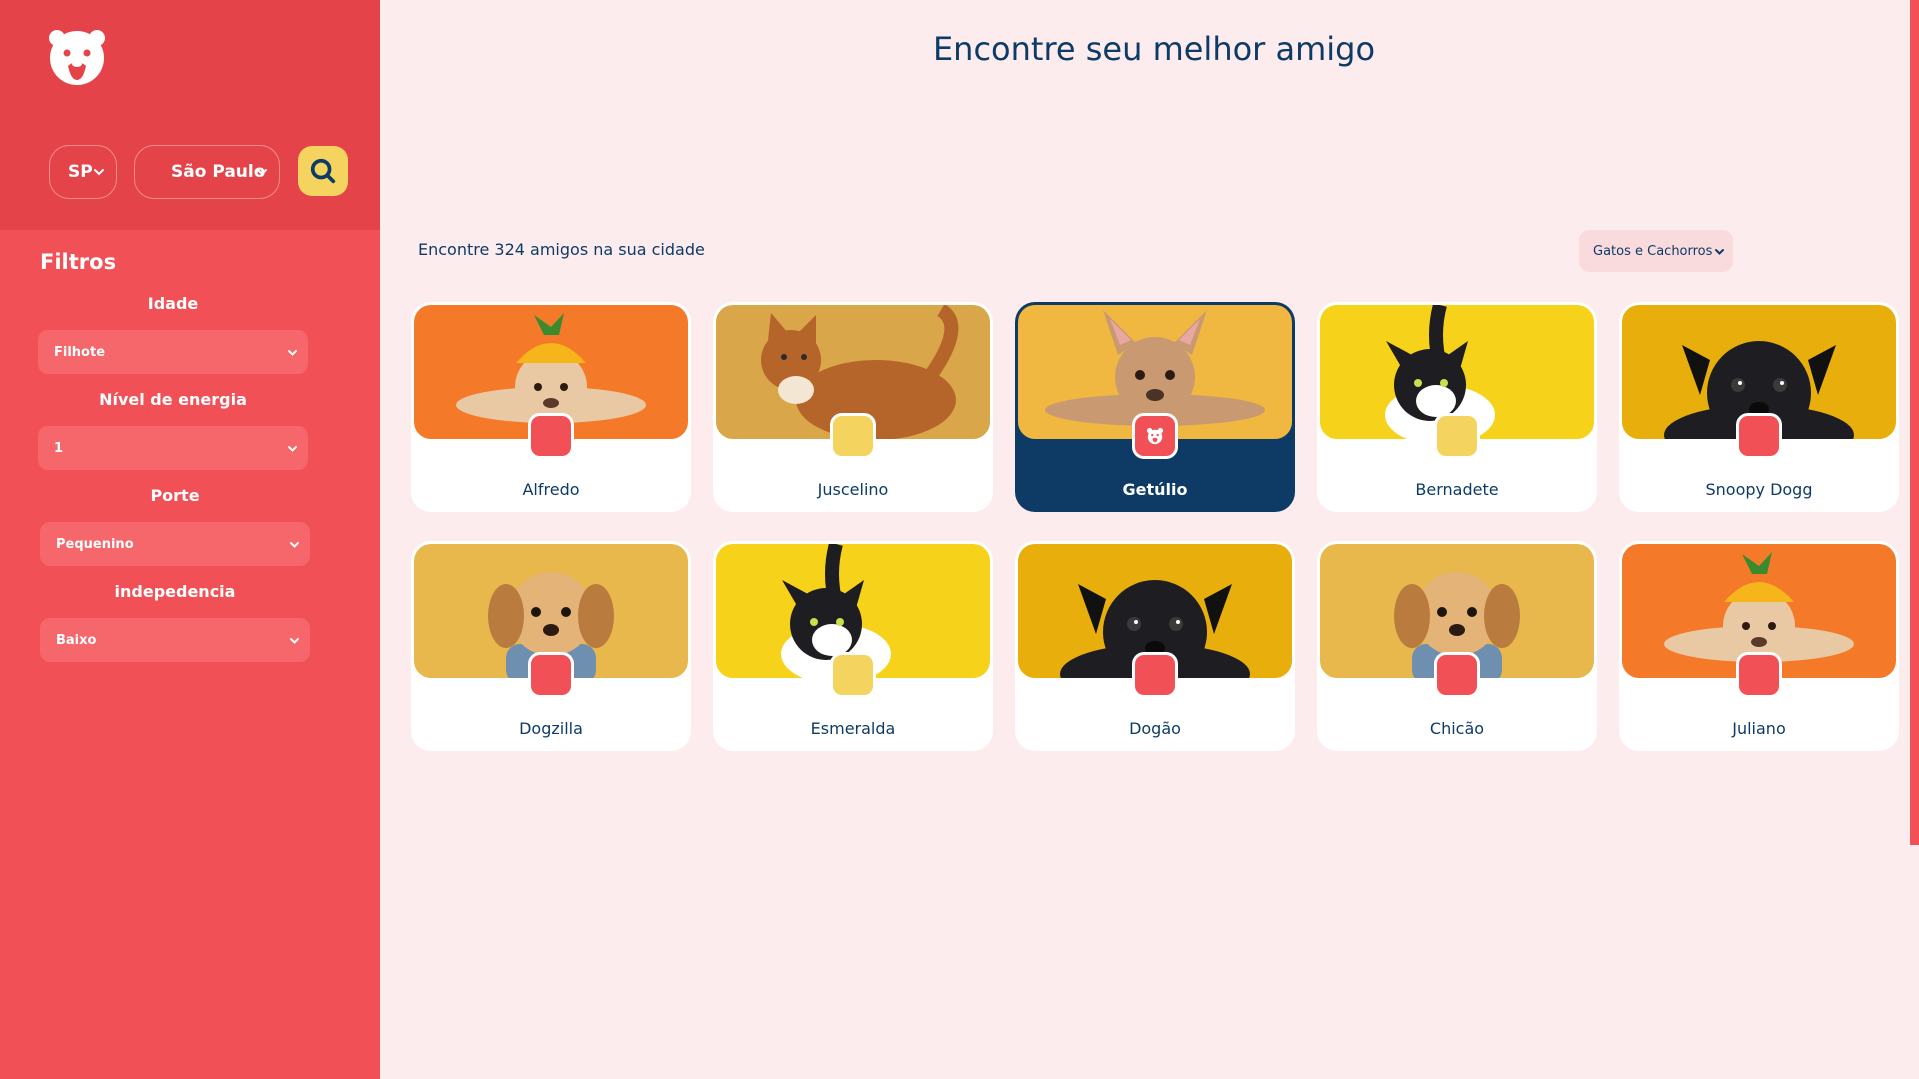 The width and height of the screenshot is (1919, 1079). I want to click on filter-label-age: Idade, so click(173, 303).